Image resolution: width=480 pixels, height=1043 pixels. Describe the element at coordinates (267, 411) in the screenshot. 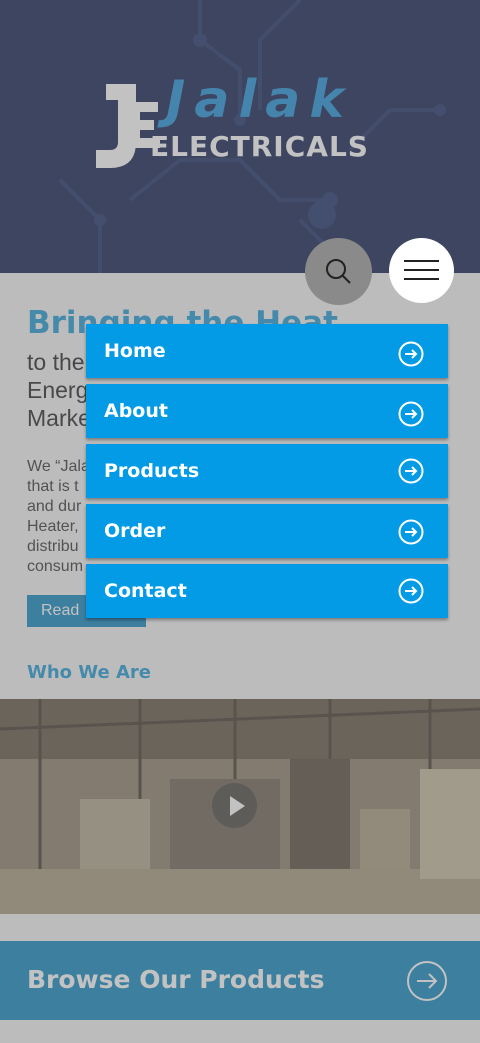

I see `menu-item-about: About` at that location.